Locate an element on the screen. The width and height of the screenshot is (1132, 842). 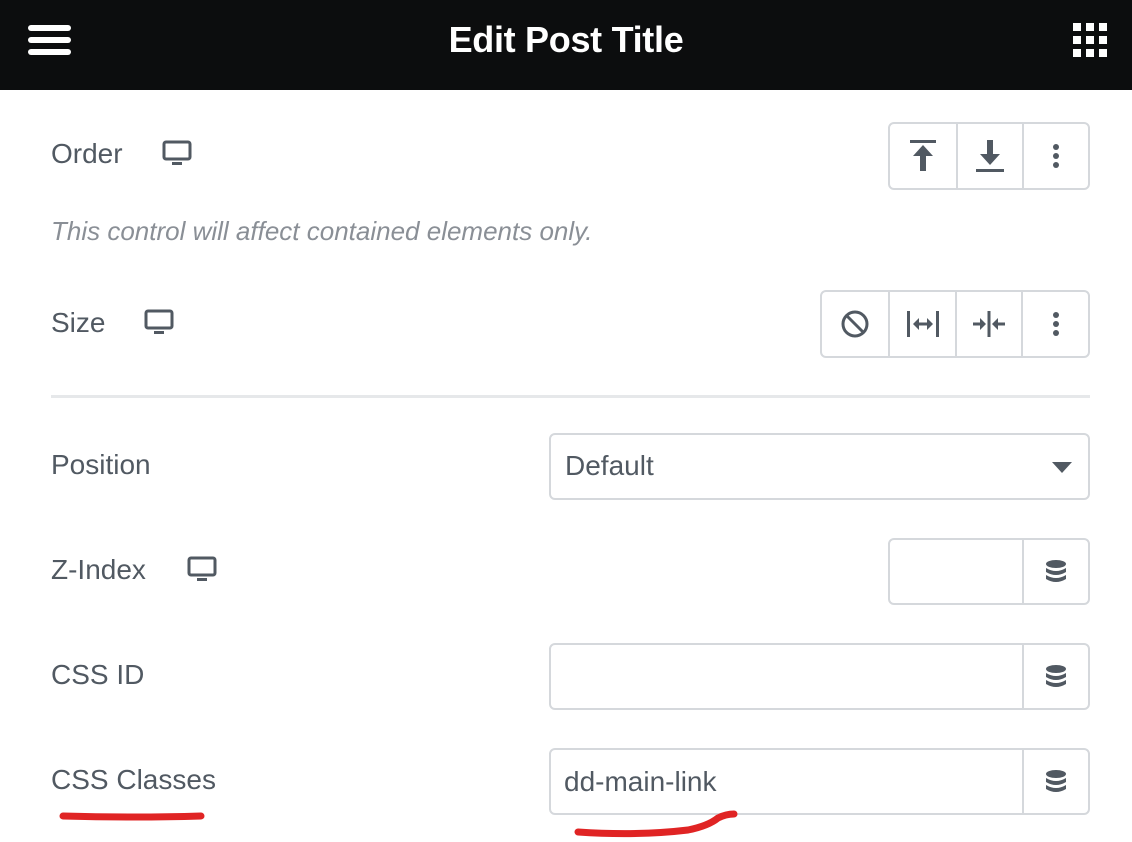
order-more-button is located at coordinates (1055, 156).